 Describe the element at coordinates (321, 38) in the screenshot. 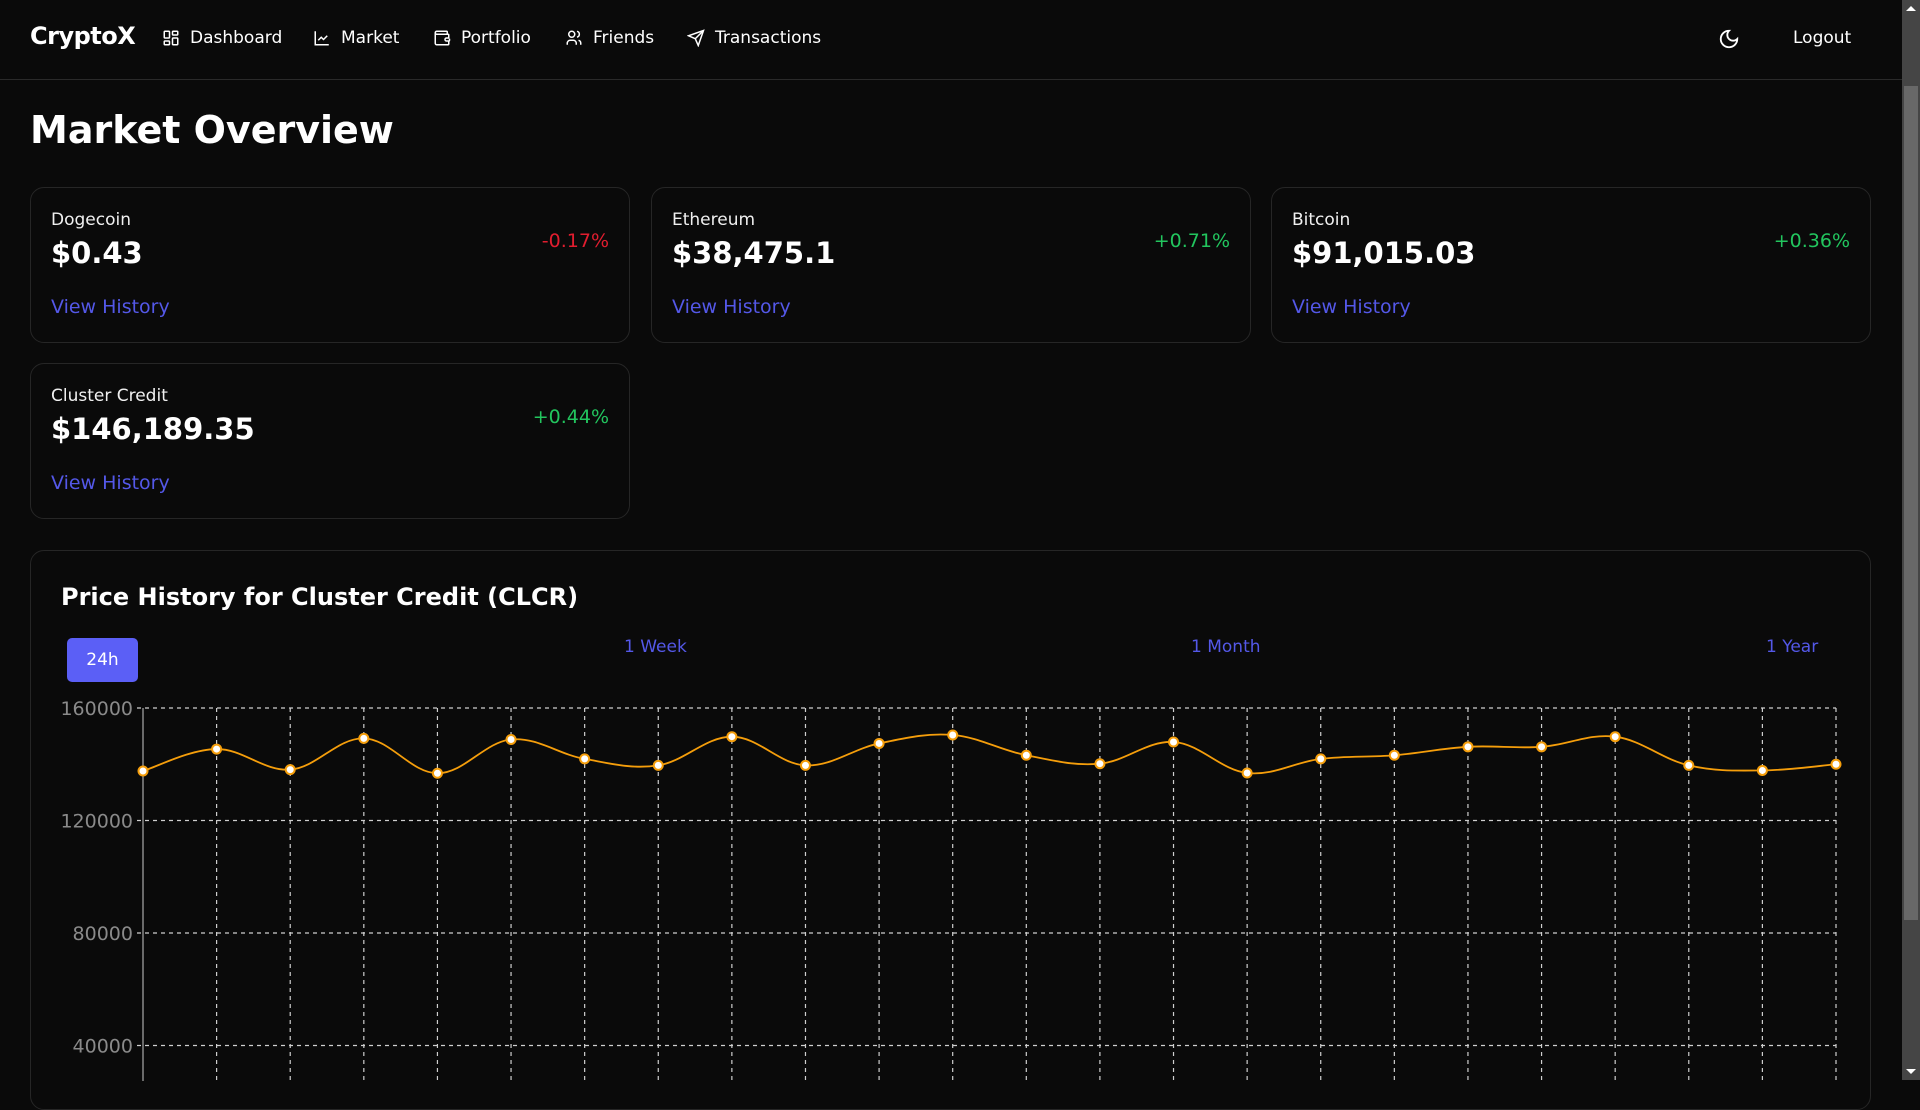

I see `line-chart-icon` at that location.